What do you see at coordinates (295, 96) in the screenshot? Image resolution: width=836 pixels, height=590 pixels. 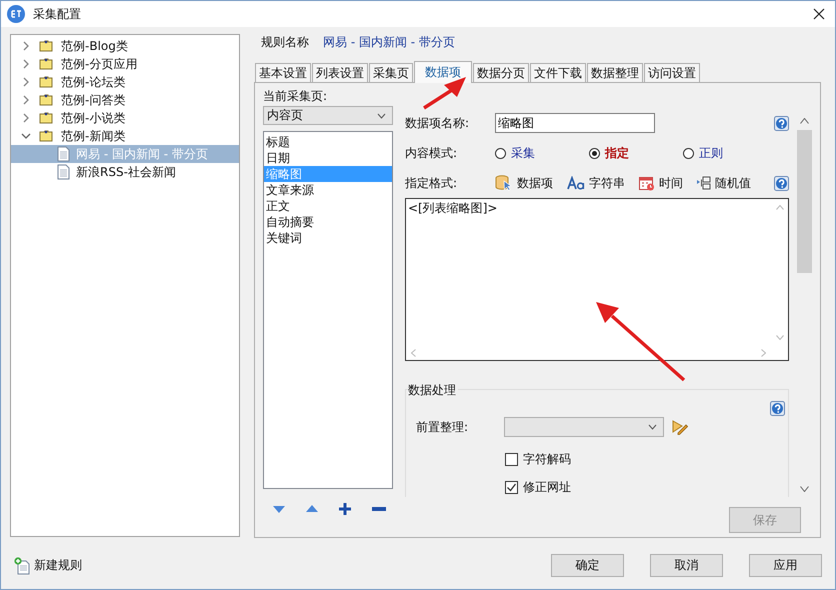 I see `page-label: 当前采集页:` at bounding box center [295, 96].